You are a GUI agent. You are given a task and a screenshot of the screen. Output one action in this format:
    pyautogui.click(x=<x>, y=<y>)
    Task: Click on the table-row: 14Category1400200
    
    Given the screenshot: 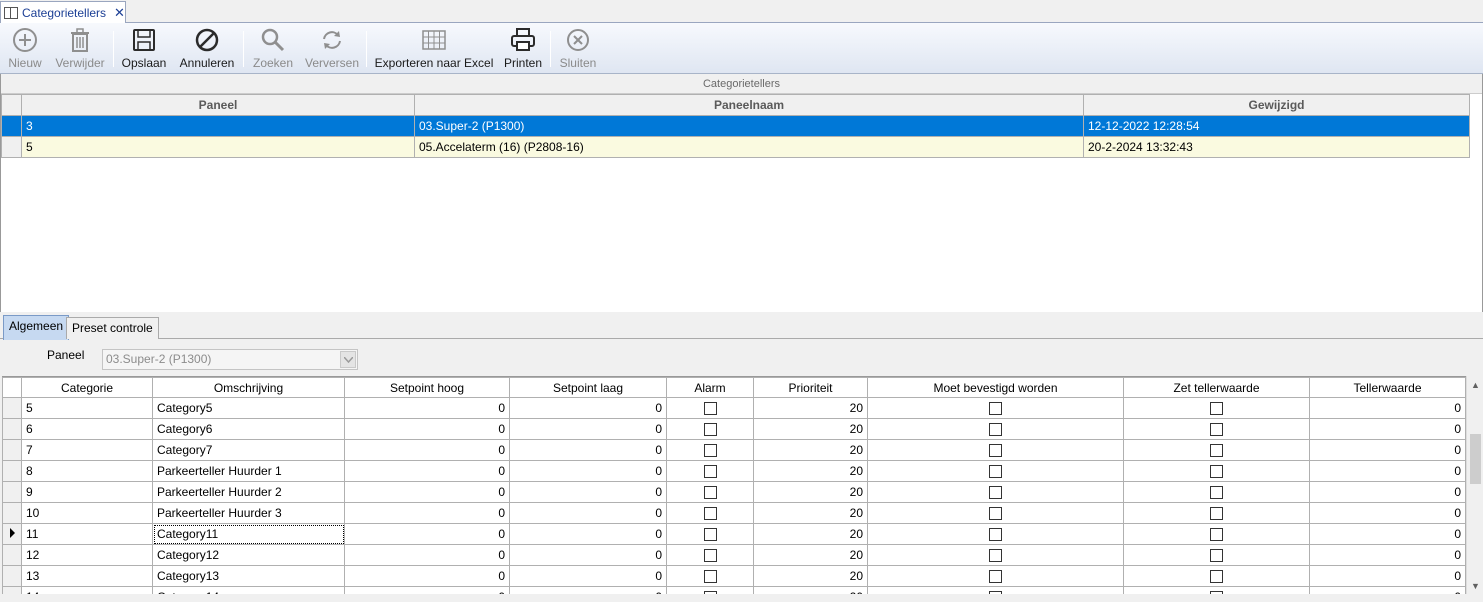 What is the action you would take?
    pyautogui.click(x=734, y=590)
    